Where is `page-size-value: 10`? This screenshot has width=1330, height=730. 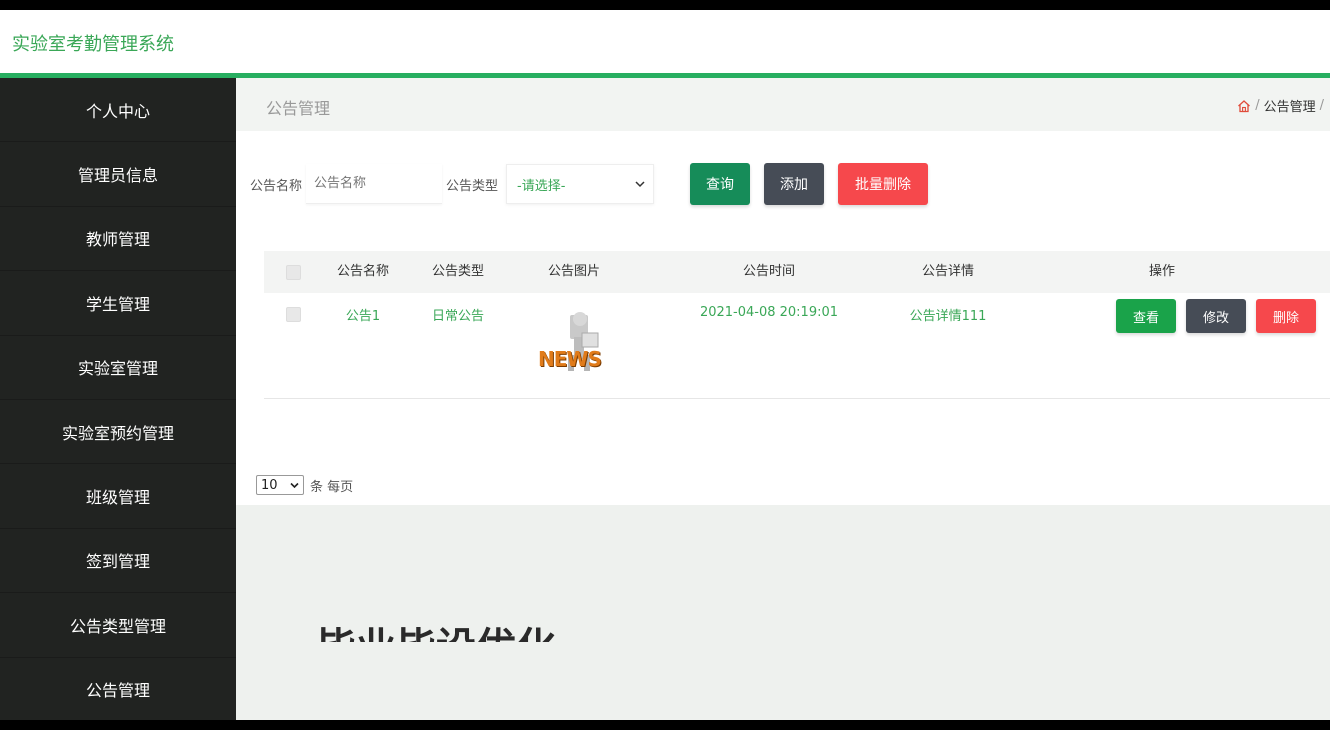 page-size-value: 10 is located at coordinates (269, 485).